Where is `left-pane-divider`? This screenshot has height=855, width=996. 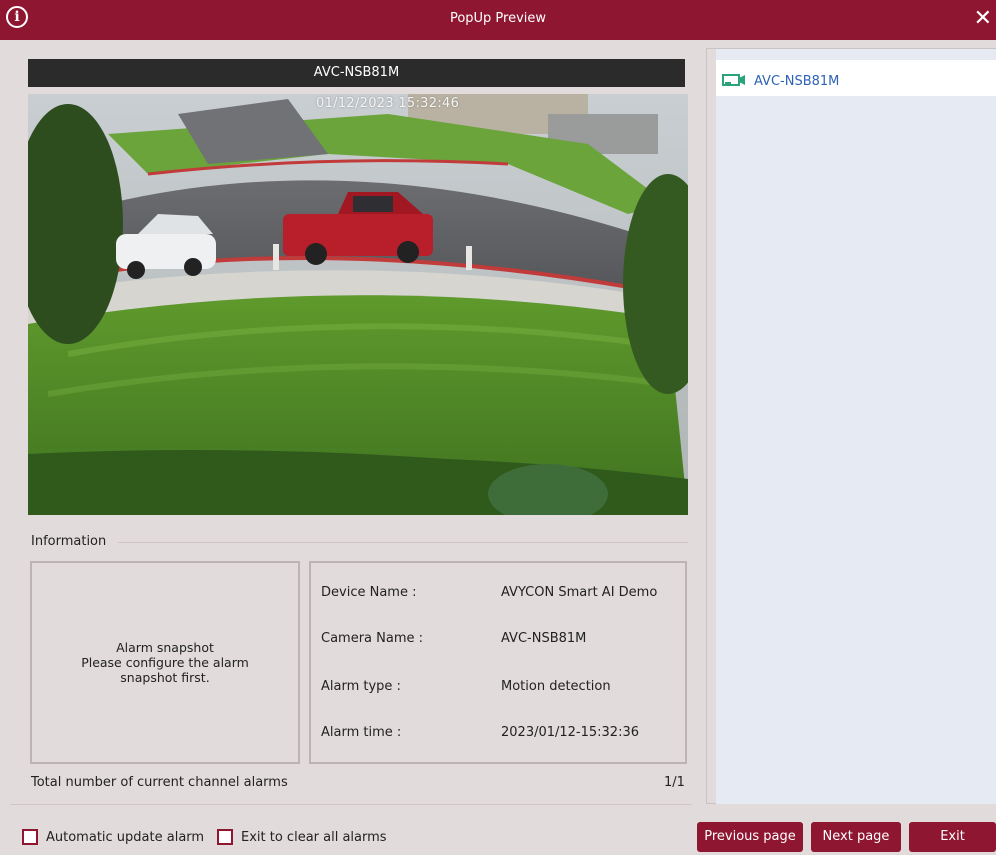 left-pane-divider is located at coordinates (351, 804).